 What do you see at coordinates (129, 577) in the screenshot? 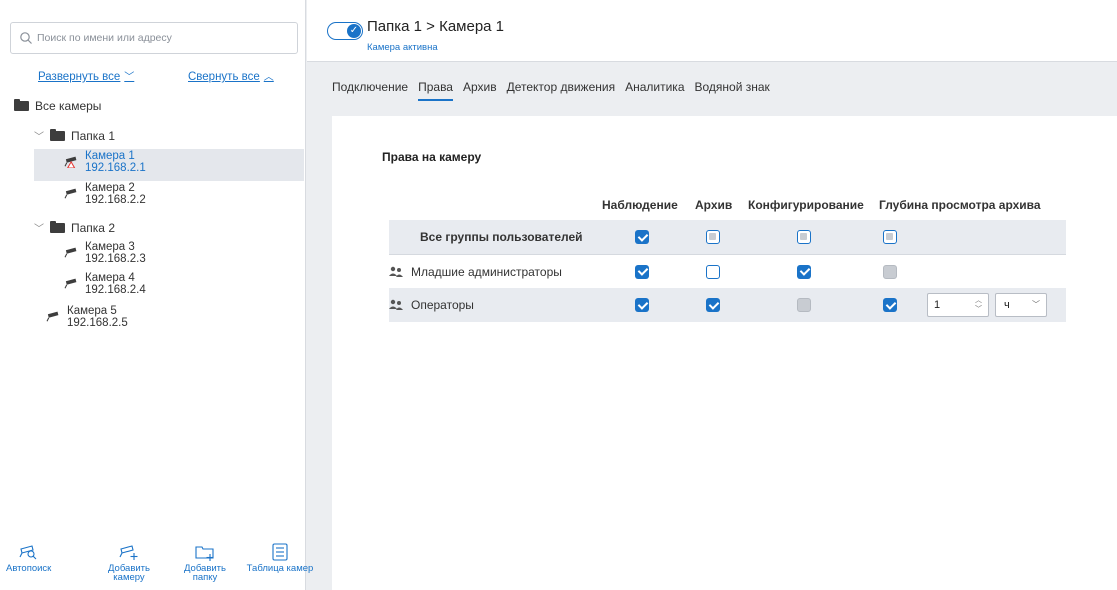
I see `tool-label: камеру` at bounding box center [129, 577].